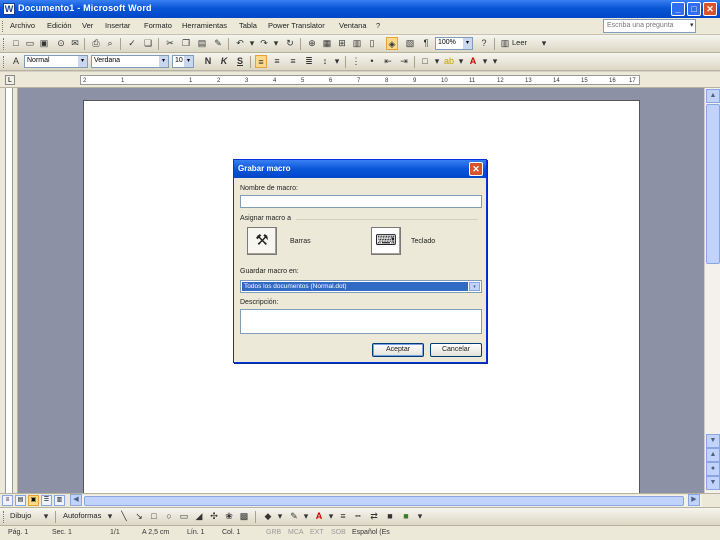 The image size is (720, 540). What do you see at coordinates (273, 532) in the screenshot?
I see `status-record-macro: GRB` at bounding box center [273, 532].